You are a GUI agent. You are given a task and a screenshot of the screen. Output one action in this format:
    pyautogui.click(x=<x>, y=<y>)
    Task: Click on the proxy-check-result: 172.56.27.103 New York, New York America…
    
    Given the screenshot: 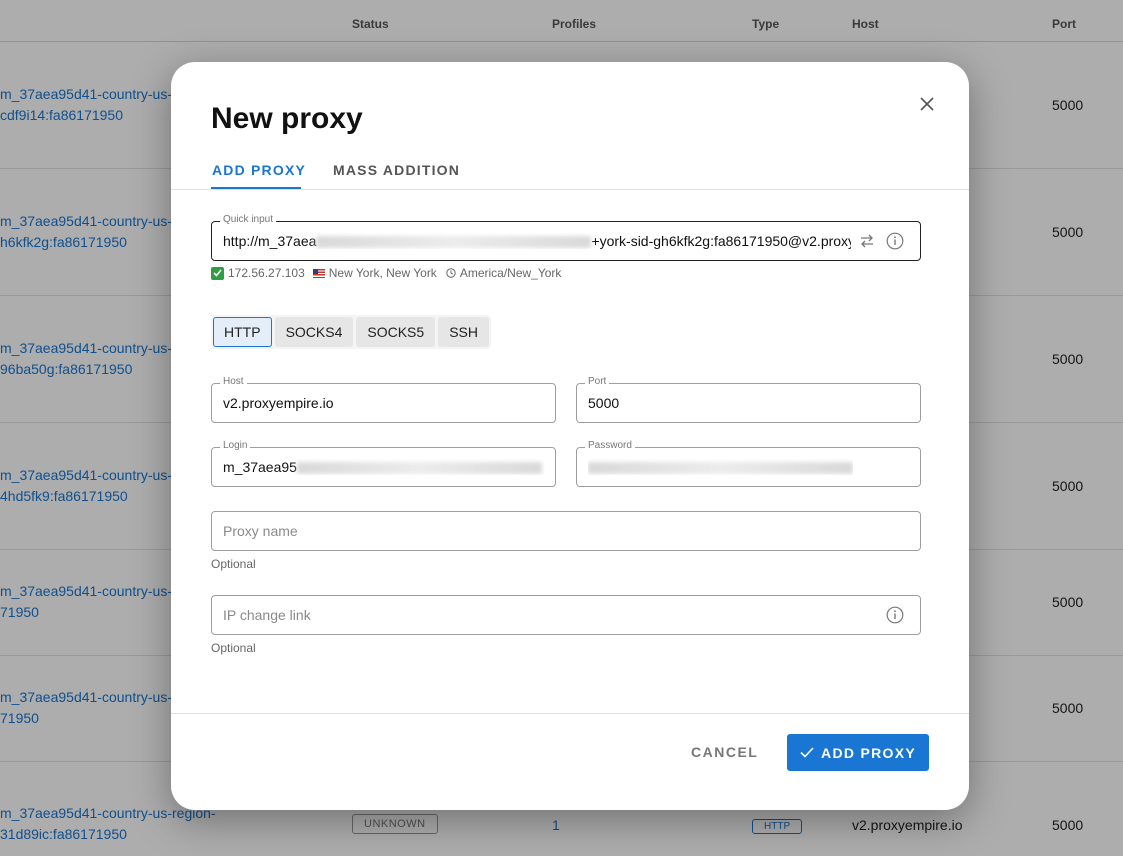 What is the action you would take?
    pyautogui.click(x=386, y=273)
    